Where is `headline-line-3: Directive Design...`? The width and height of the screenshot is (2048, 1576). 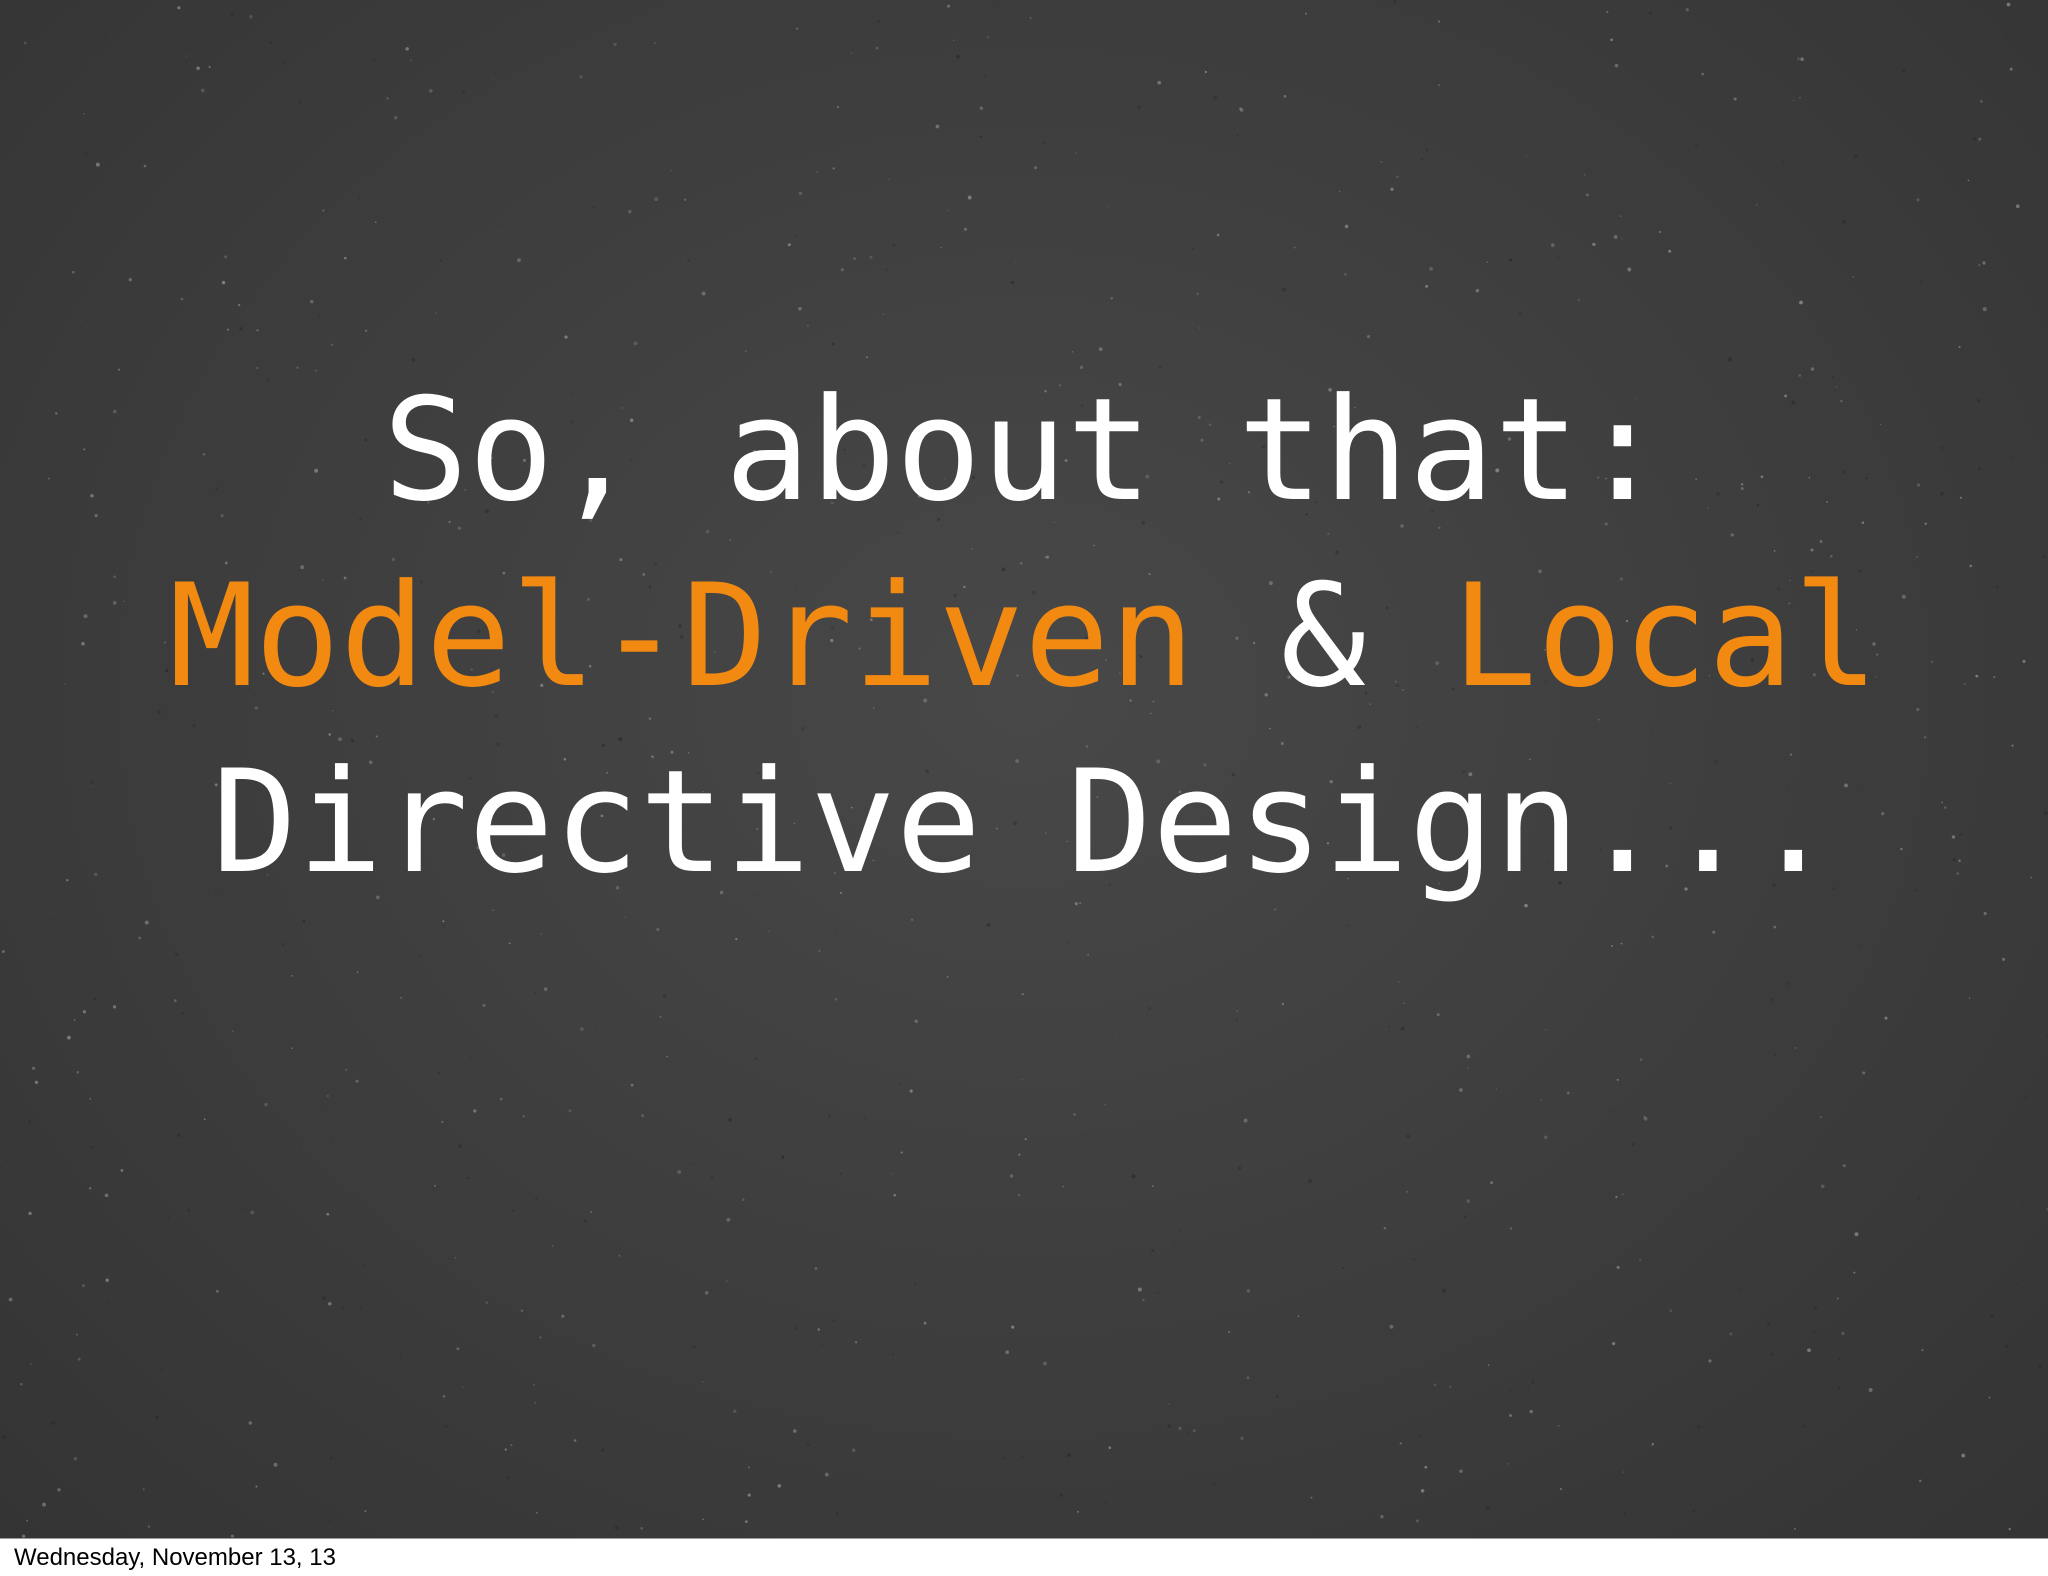
headline-line-3: Directive Design... is located at coordinates (1024, 822).